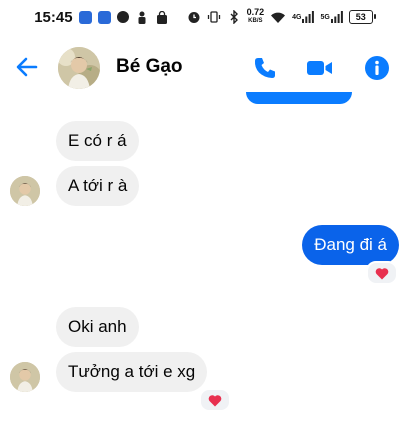 This screenshot has height=421, width=407. Describe the element at coordinates (278, 17) in the screenshot. I see `wifi-icon` at that location.